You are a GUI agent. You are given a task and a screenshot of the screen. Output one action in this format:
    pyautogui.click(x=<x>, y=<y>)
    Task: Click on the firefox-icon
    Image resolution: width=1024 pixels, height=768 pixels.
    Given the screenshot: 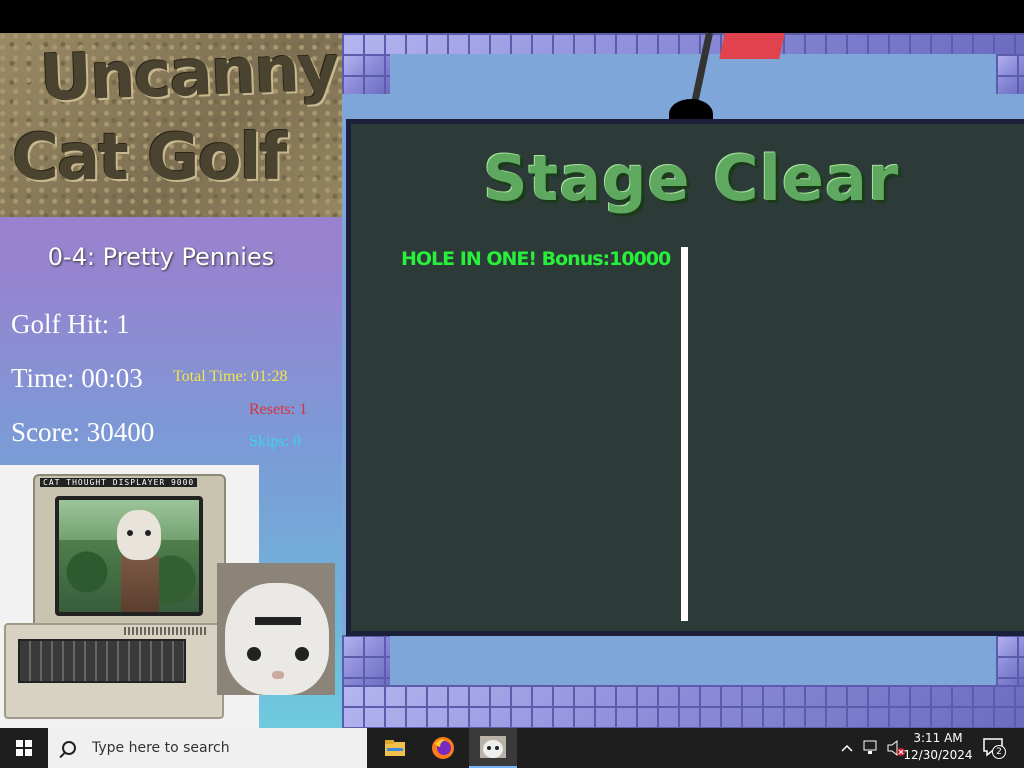 What is the action you would take?
    pyautogui.click(x=443, y=748)
    